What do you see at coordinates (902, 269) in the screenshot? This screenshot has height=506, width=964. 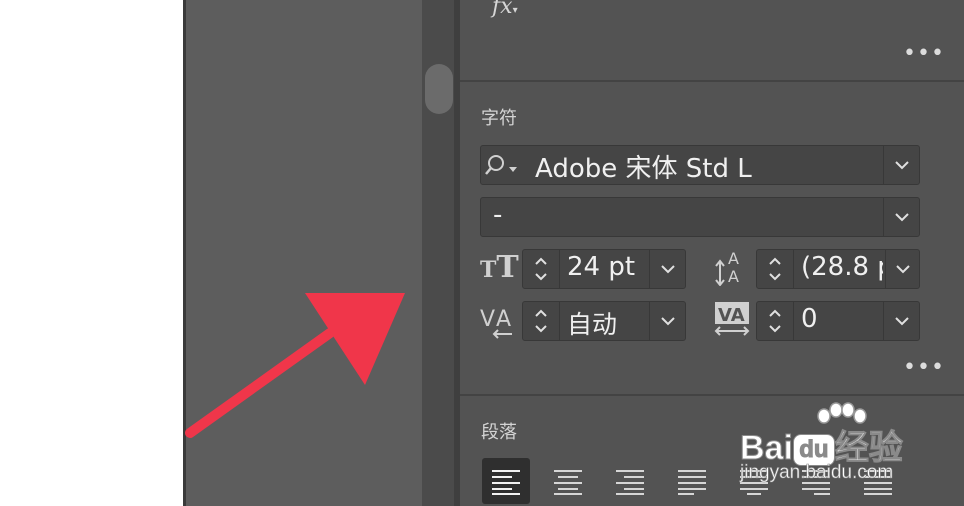 I see `leading-chevron-down-icon` at bounding box center [902, 269].